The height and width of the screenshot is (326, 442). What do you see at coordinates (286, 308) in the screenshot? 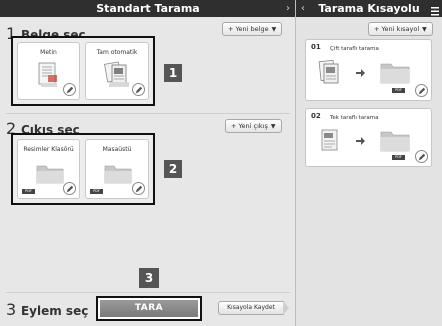
I see `save-shortcut-arrow` at bounding box center [286, 308].